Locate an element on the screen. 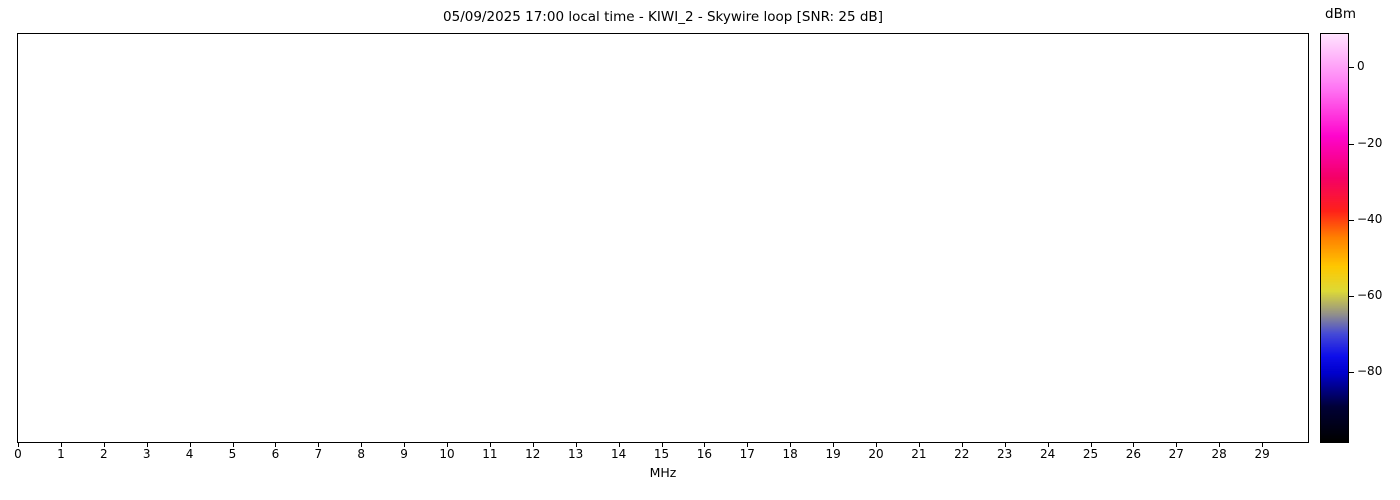 Image resolution: width=1400 pixels, height=500 pixels. x-tick-label: 4 is located at coordinates (189, 454).